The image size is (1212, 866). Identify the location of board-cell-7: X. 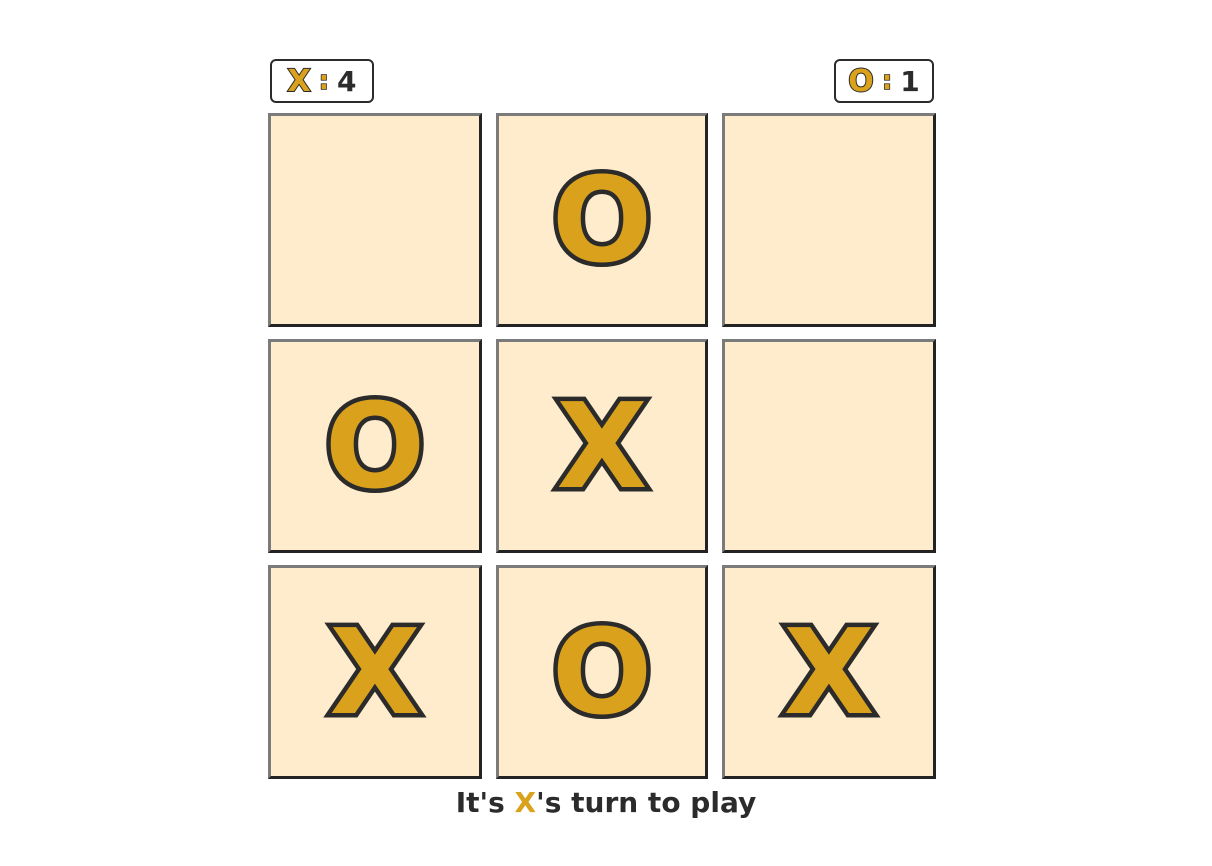
(375, 672).